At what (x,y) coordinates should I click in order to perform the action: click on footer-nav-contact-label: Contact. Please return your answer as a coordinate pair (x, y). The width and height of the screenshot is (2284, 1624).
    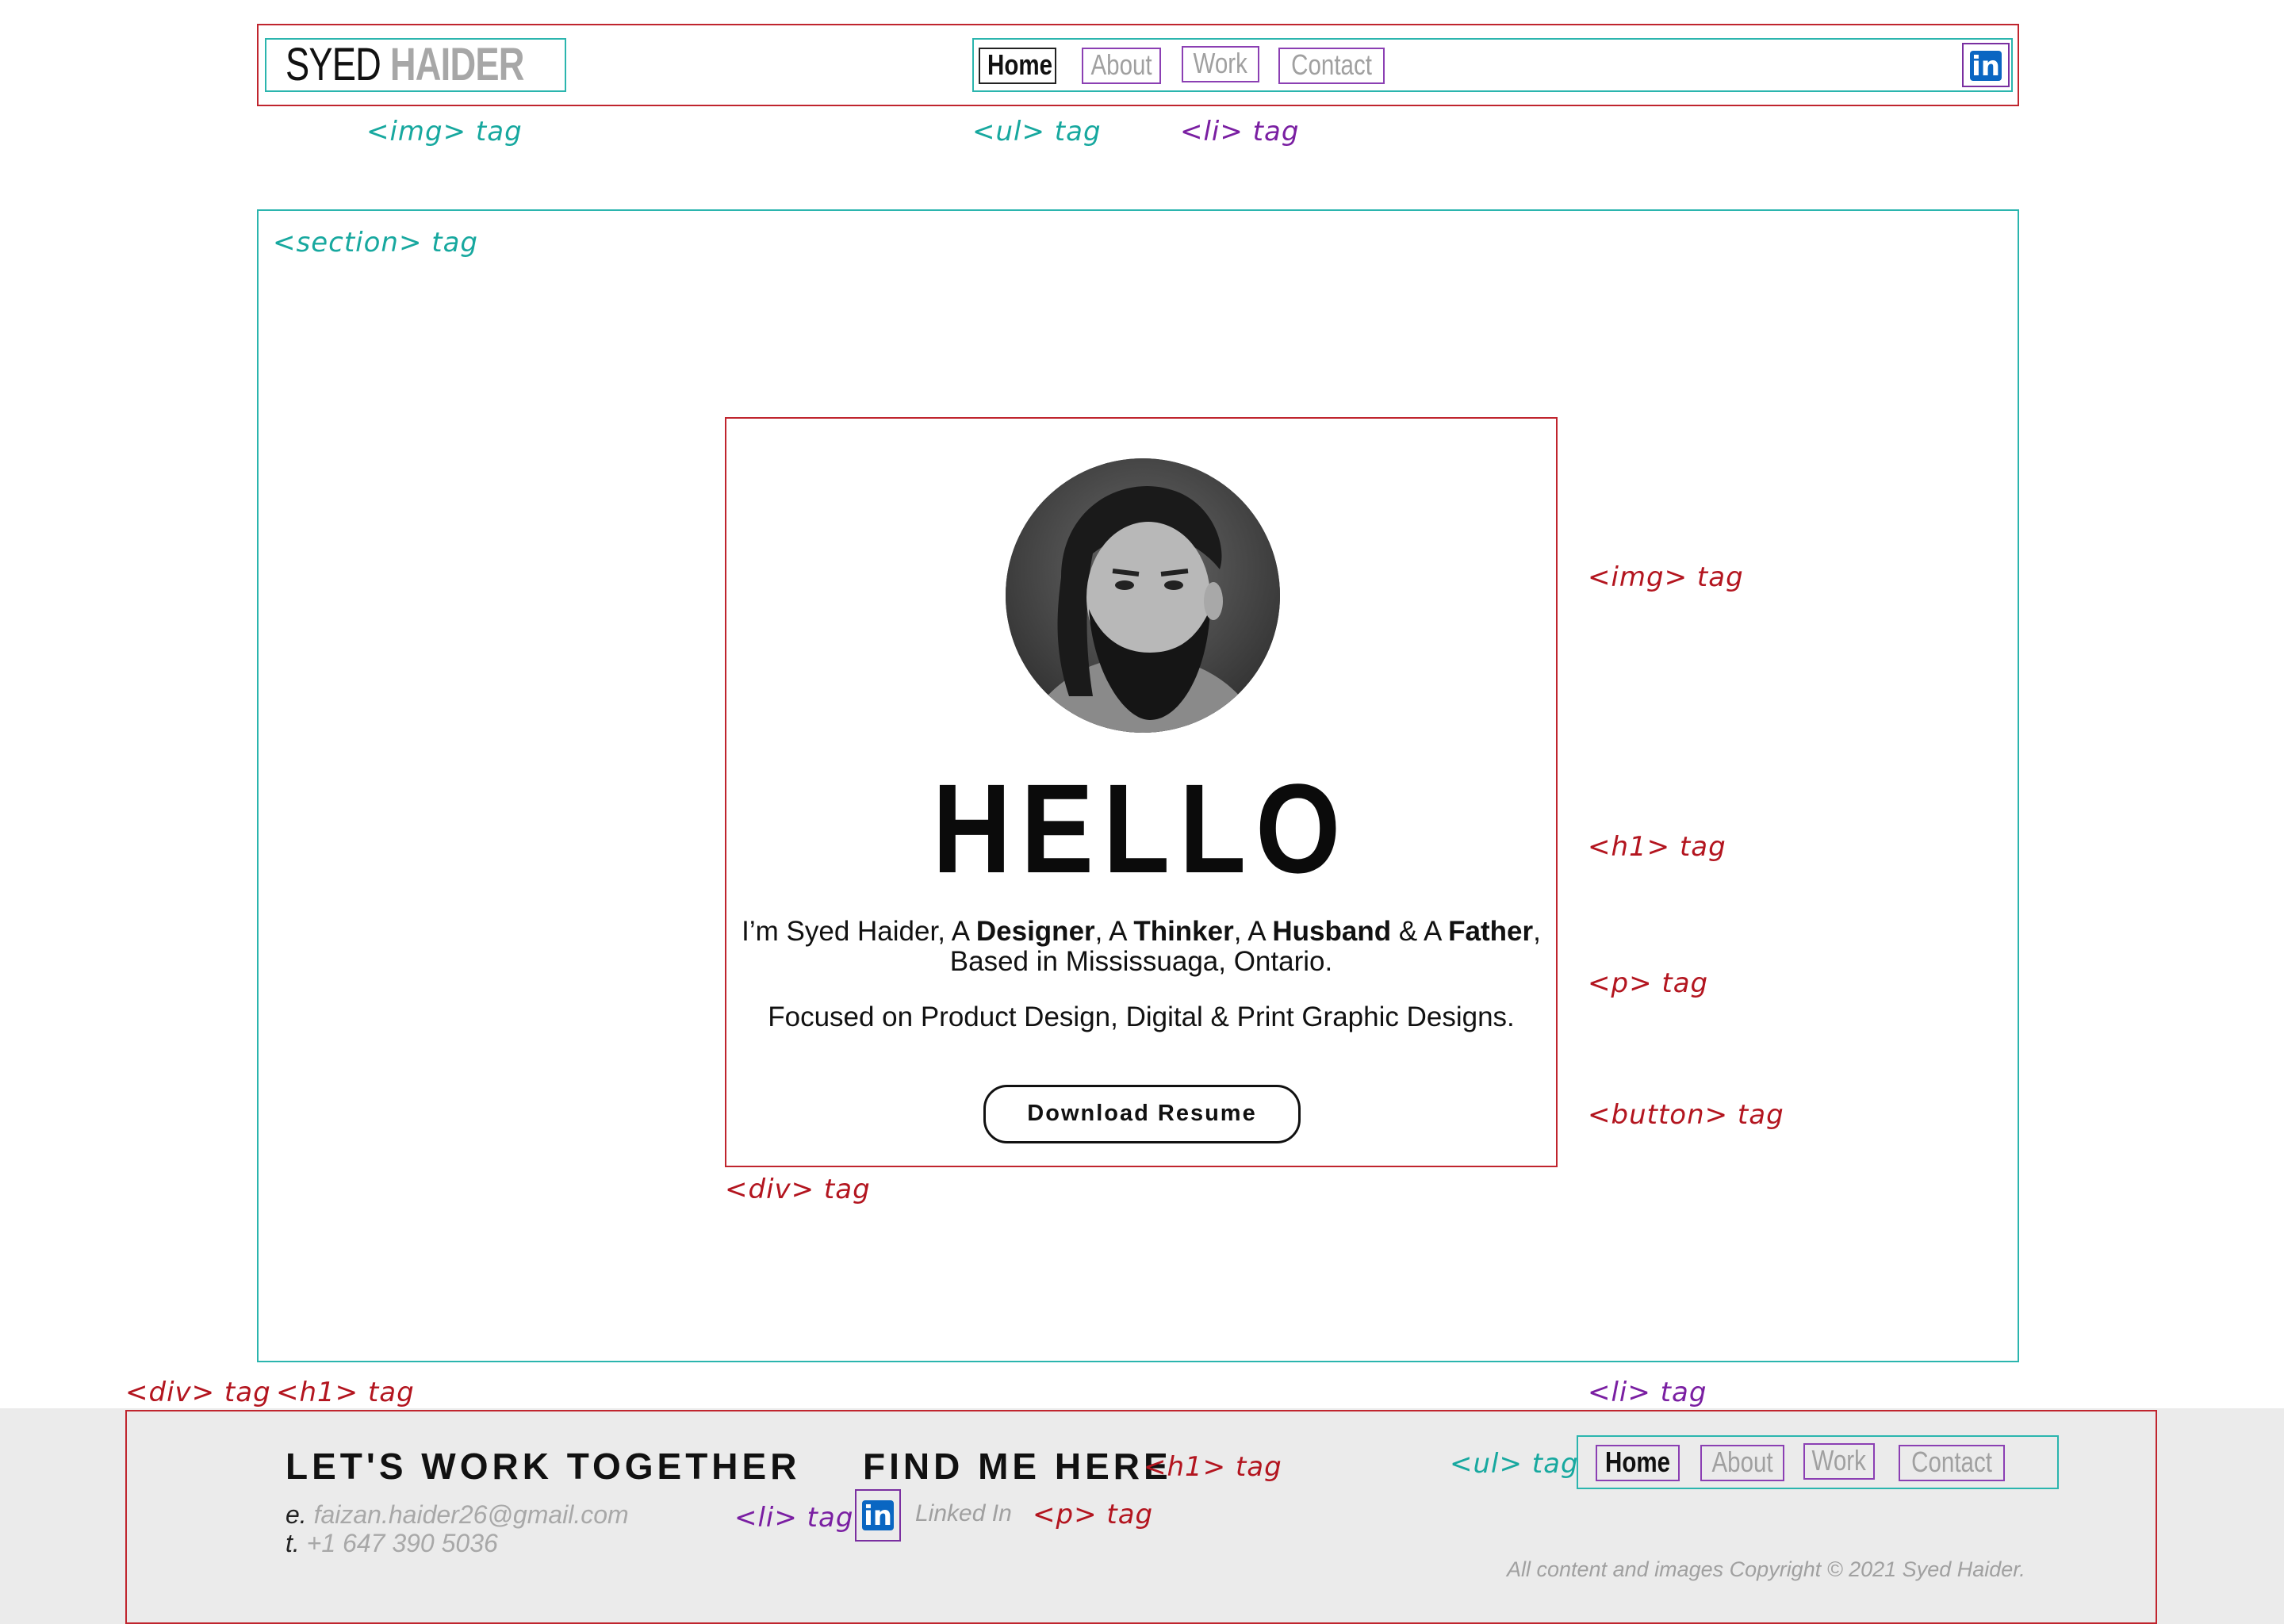
    Looking at the image, I should click on (1951, 1462).